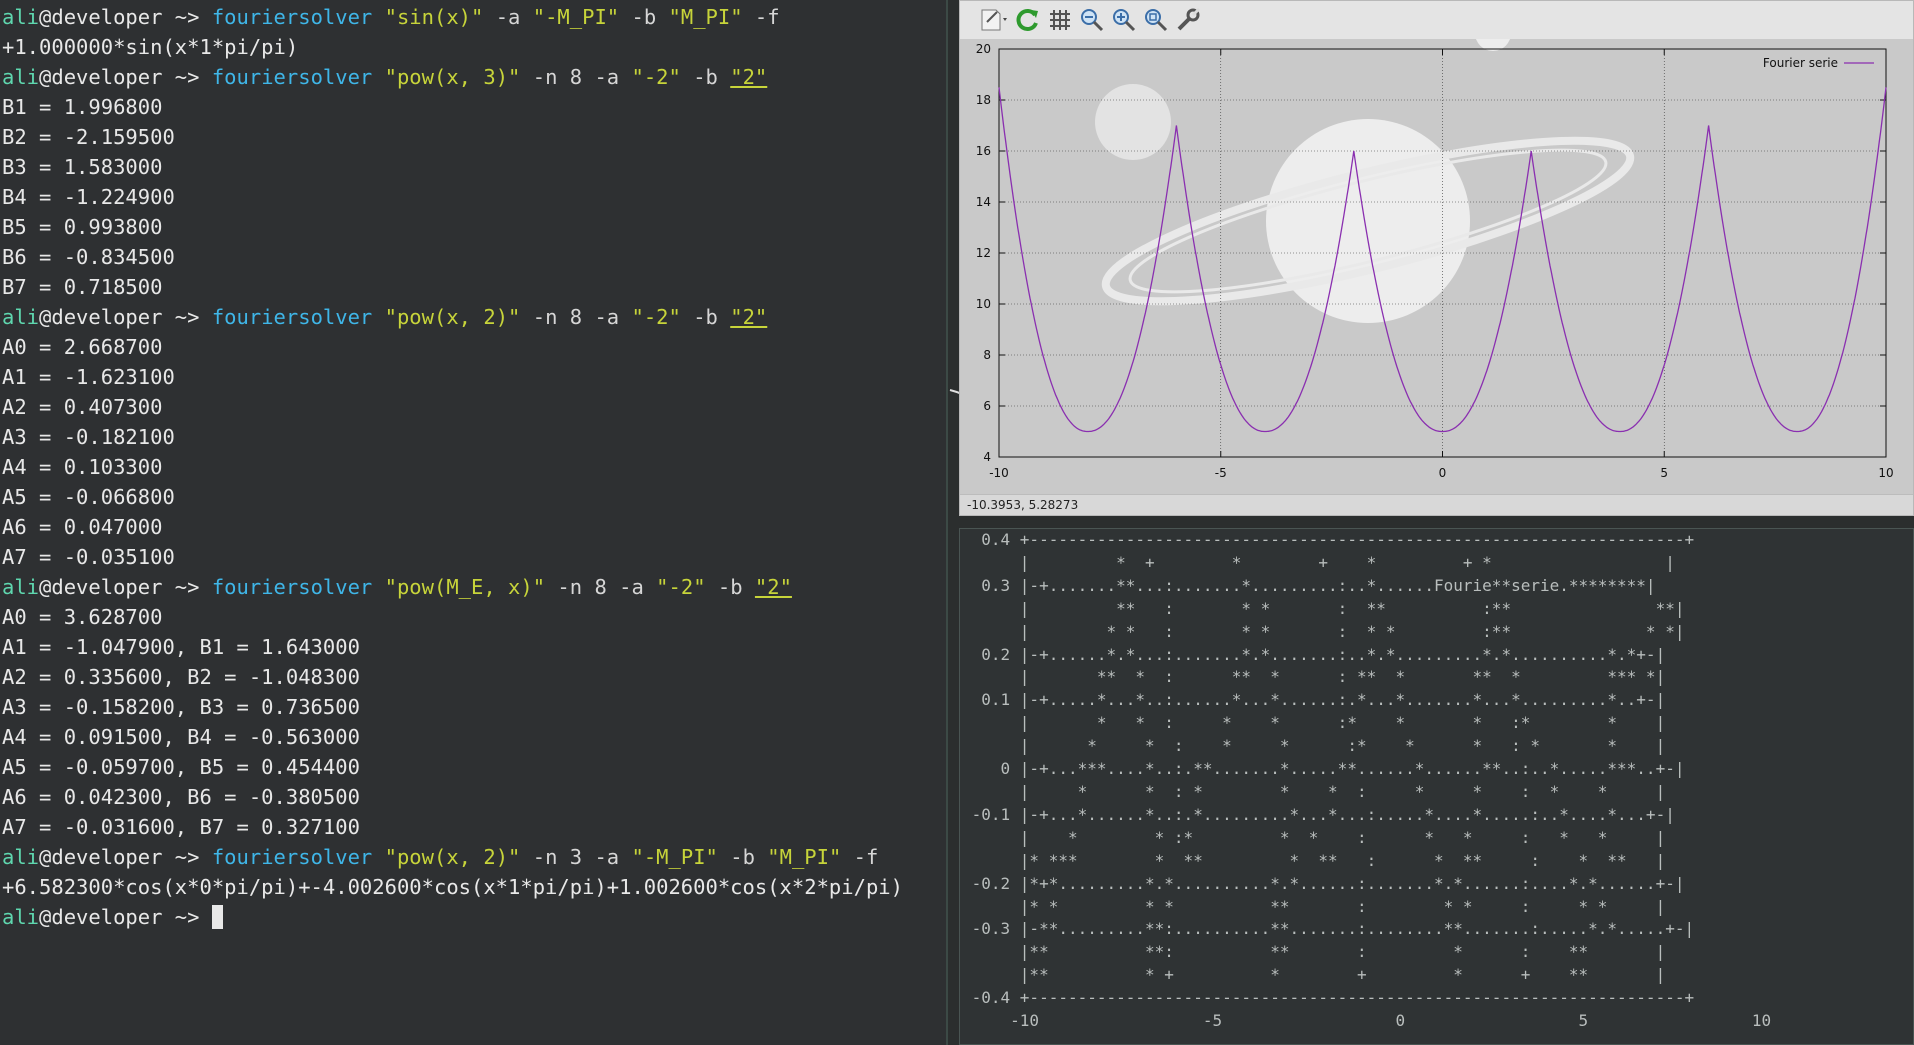  I want to click on ascii-plot-line: | * + * + * + * |, so click(1318, 562).